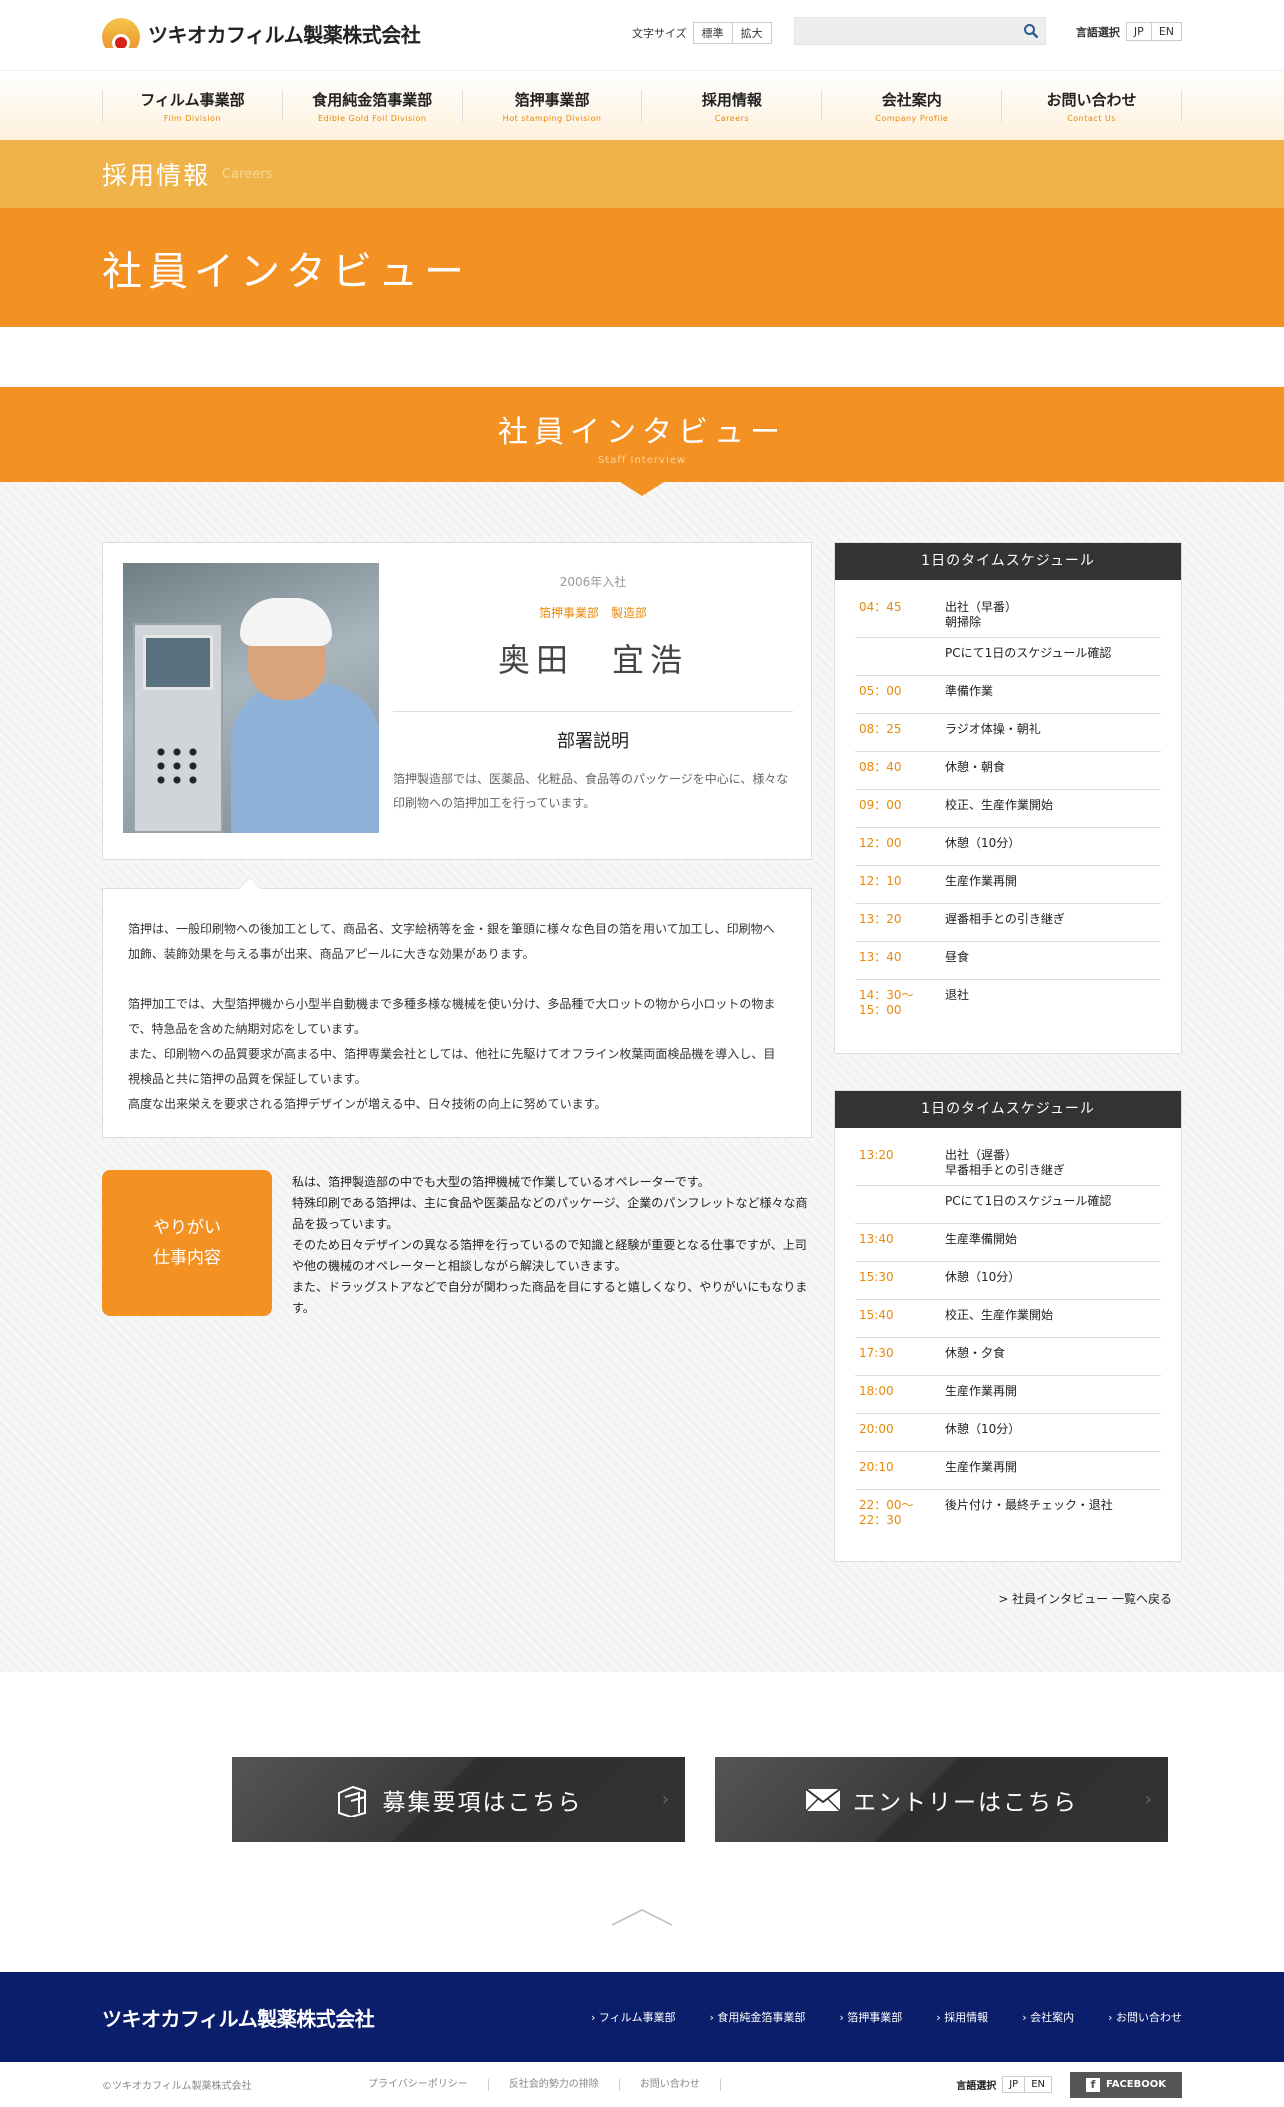 The height and width of the screenshot is (2107, 1284). Describe the element at coordinates (552, 118) in the screenshot. I see `nav-sublabel: Hot stamping Division` at that location.